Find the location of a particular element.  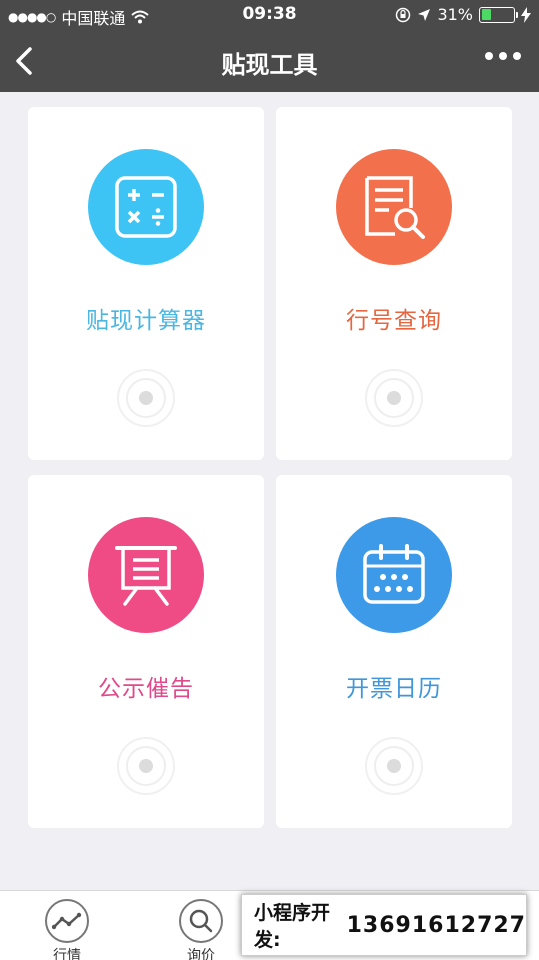

calculator-icon-circle is located at coordinates (146, 207).